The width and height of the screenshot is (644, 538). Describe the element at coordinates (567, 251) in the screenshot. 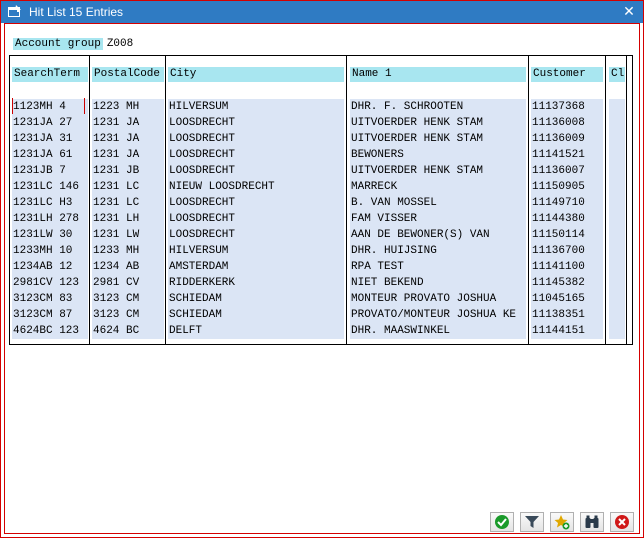

I see `table-cell-customer: 11136700` at that location.